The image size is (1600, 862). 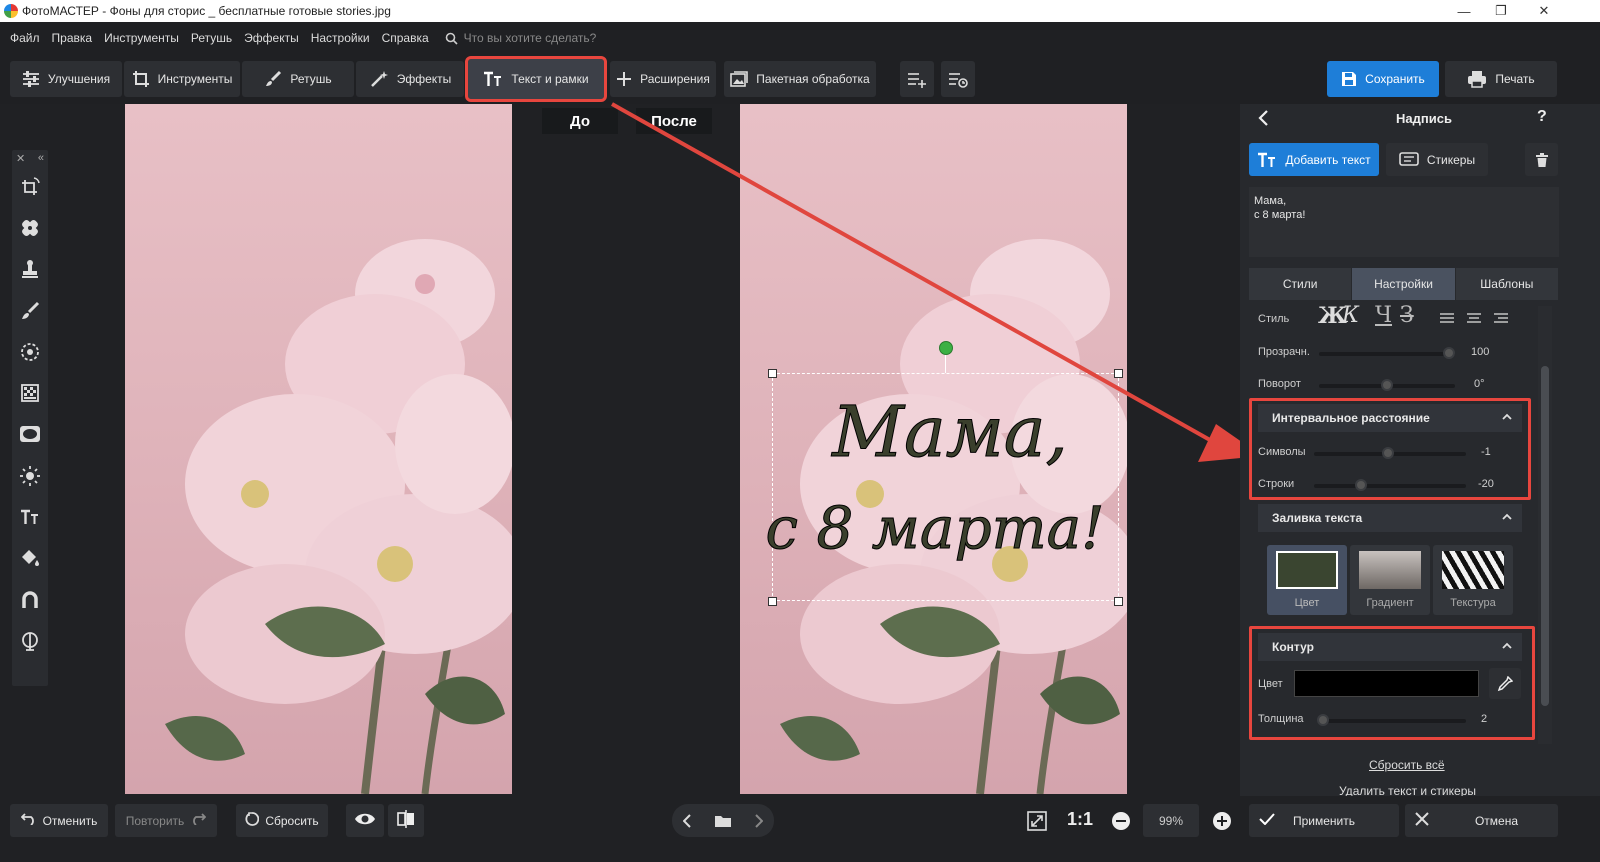 I want to click on panel-tabs: Стили Настройки Шаблоны, so click(x=1404, y=284).